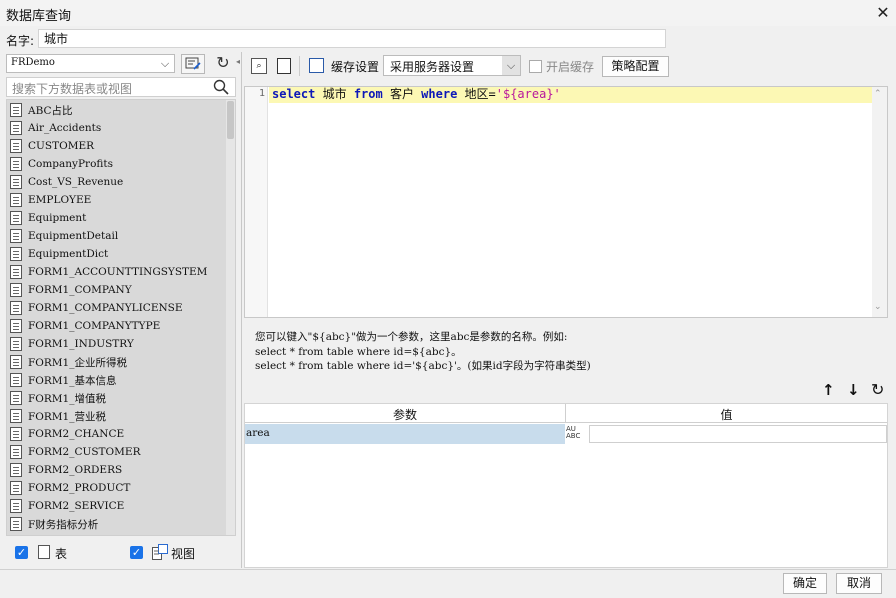 The image size is (896, 598). What do you see at coordinates (877, 389) in the screenshot?
I see `refresh-params-icon: ↻` at bounding box center [877, 389].